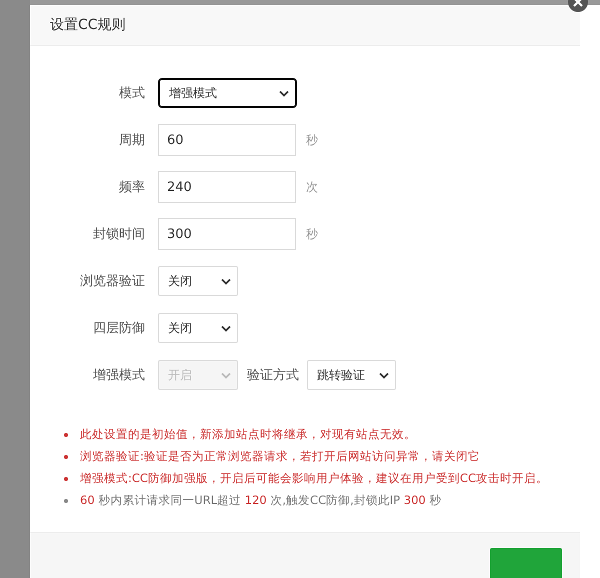 The width and height of the screenshot is (600, 578). Describe the element at coordinates (132, 140) in the screenshot. I see `field-label: 周期` at that location.